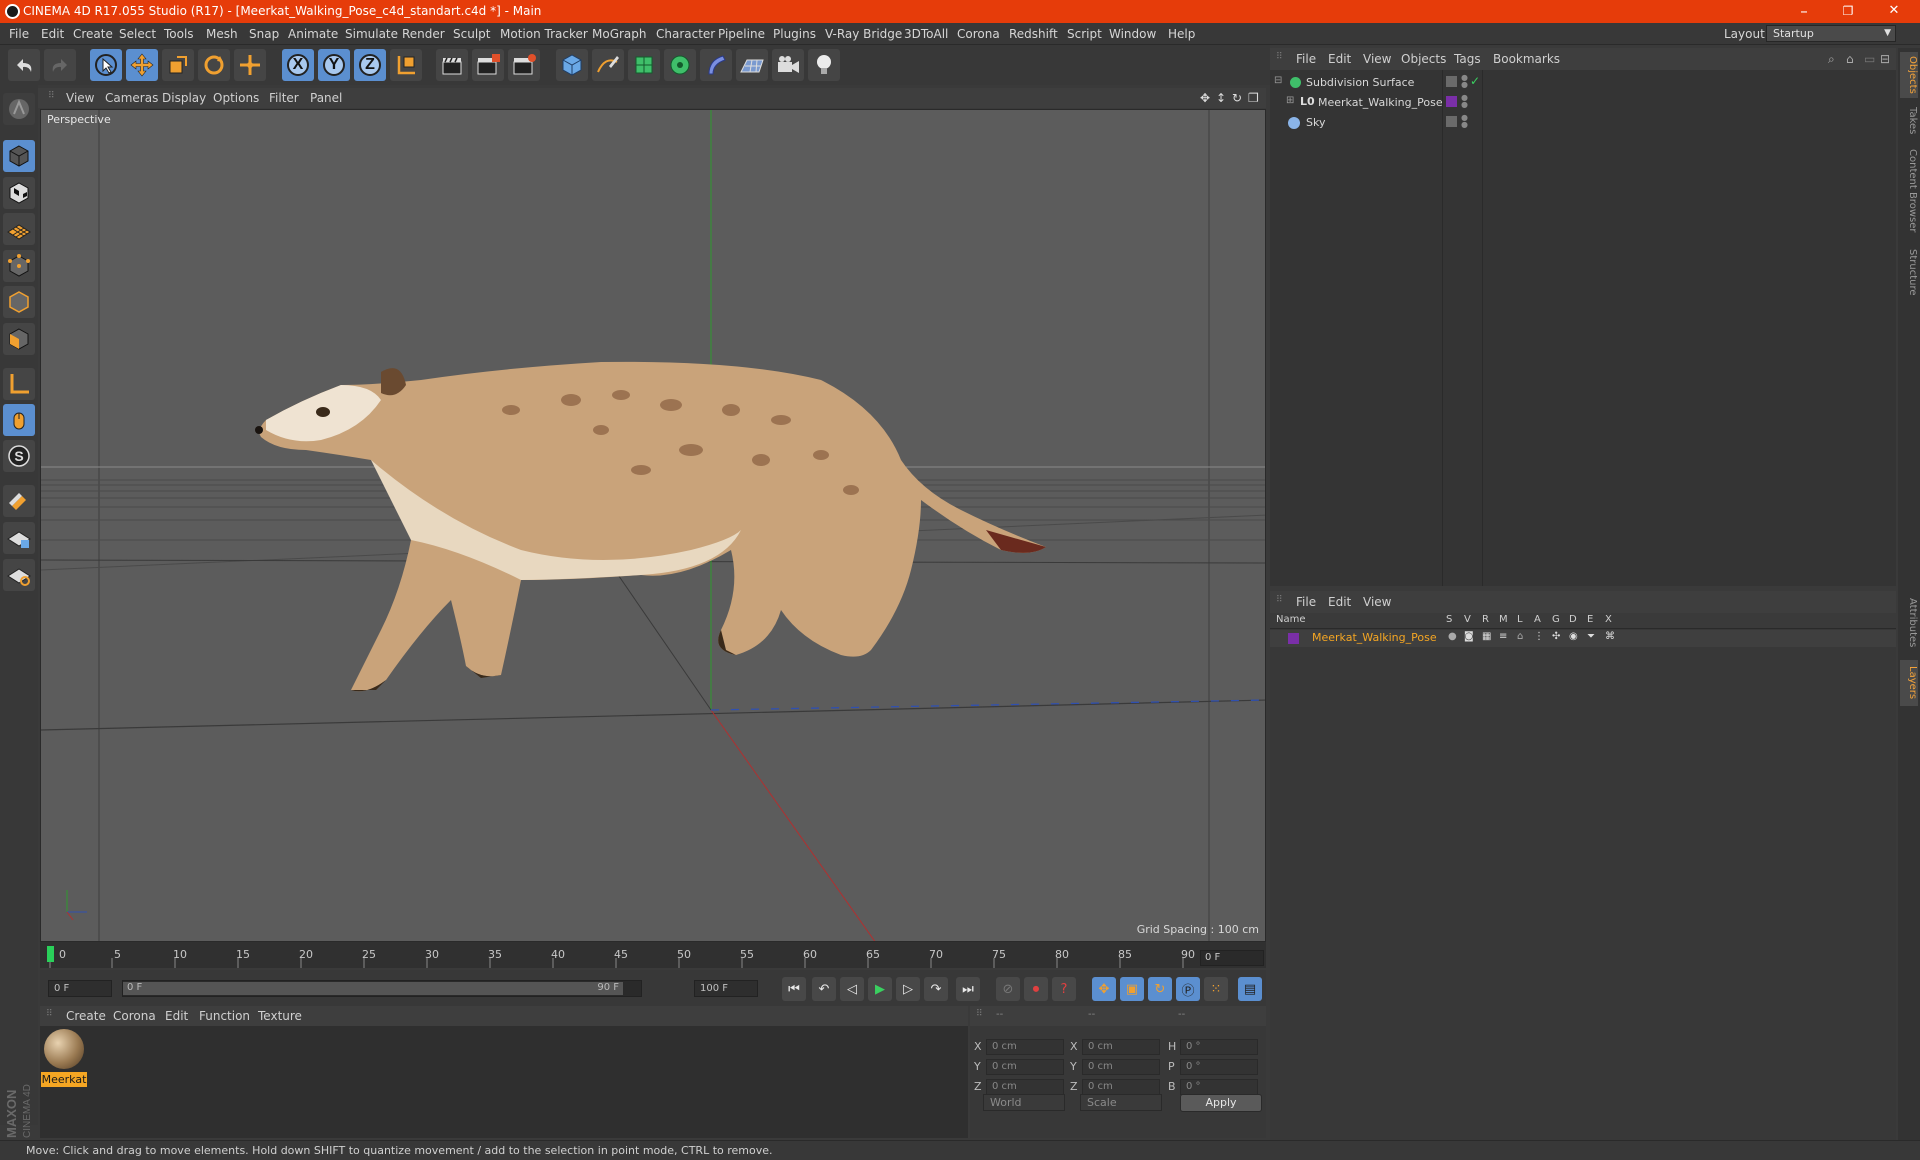 This screenshot has width=1920, height=1160. Describe the element at coordinates (1503, 636) in the screenshot. I see `manager-list-icon: ≡` at that location.